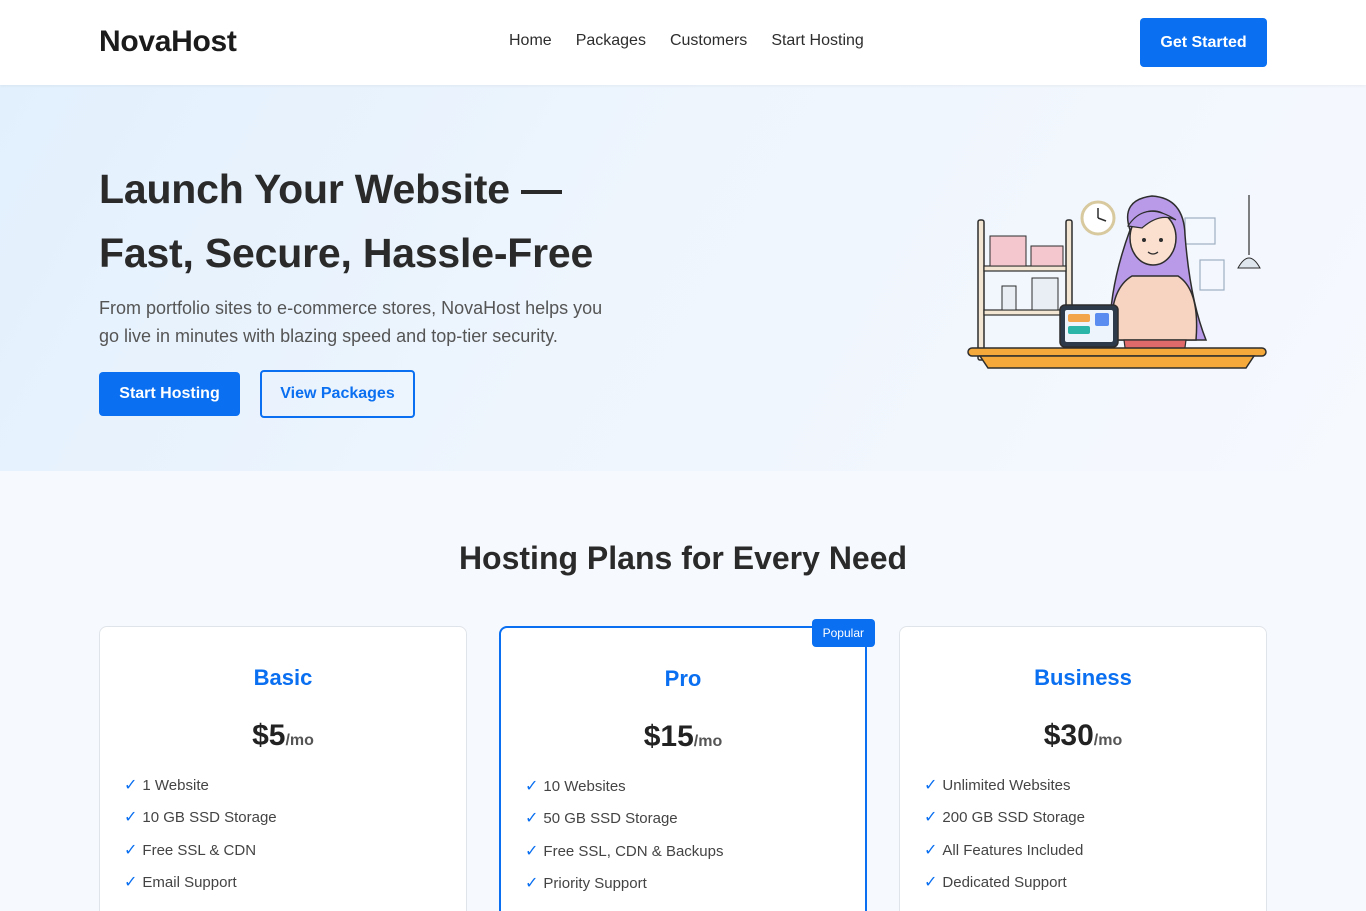  I want to click on feature-item: ✓ 50 GB SSD Storage, so click(624, 826).